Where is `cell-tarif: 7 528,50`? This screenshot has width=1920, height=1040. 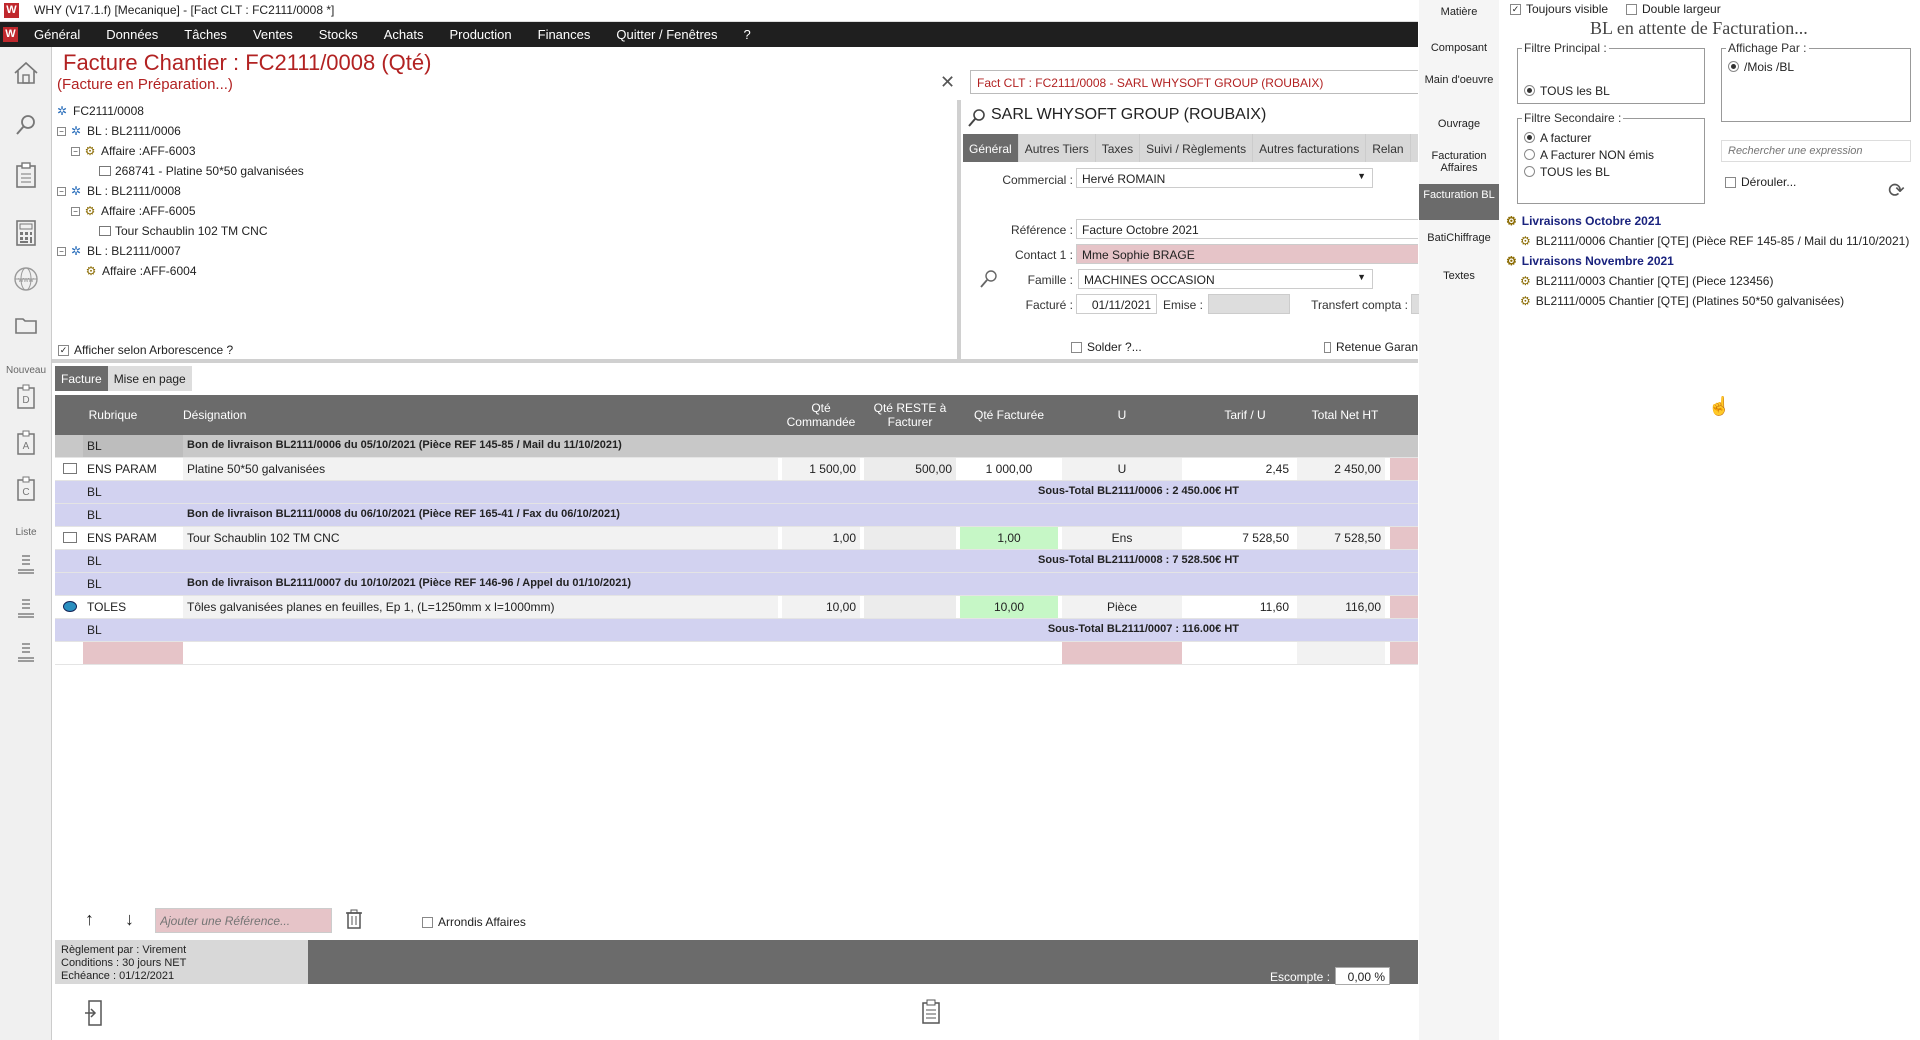
cell-tarif: 7 528,50 is located at coordinates (1249, 538).